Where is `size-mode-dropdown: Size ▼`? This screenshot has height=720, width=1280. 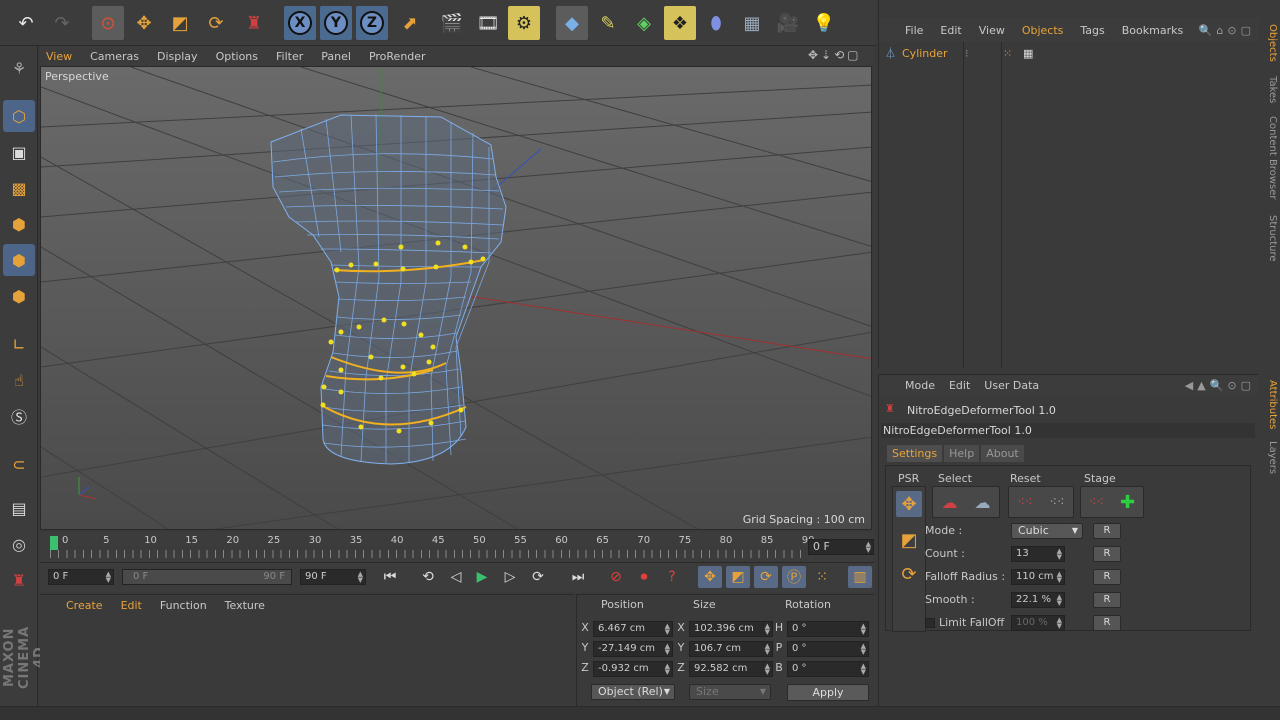 size-mode-dropdown: Size ▼ is located at coordinates (730, 692).